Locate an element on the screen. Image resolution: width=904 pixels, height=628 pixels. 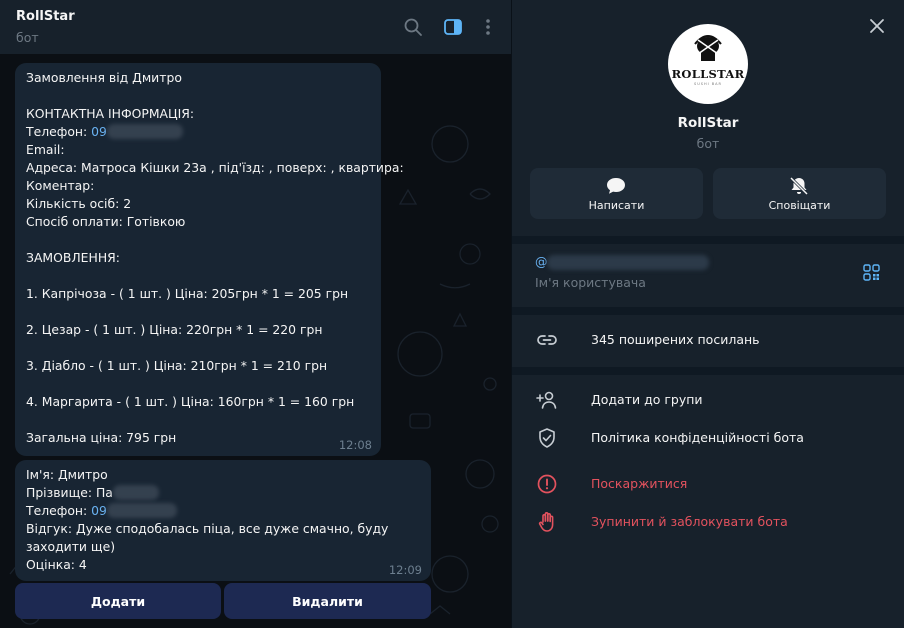
avatar-logo-text: ROLLSTAR is located at coordinates (708, 74).